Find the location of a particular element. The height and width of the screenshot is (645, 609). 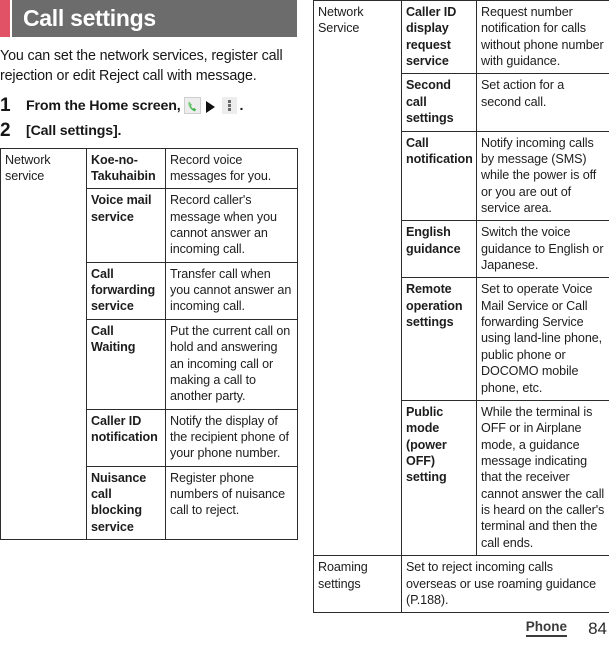

right-row-1-name: Second call settings is located at coordinates (439, 102).